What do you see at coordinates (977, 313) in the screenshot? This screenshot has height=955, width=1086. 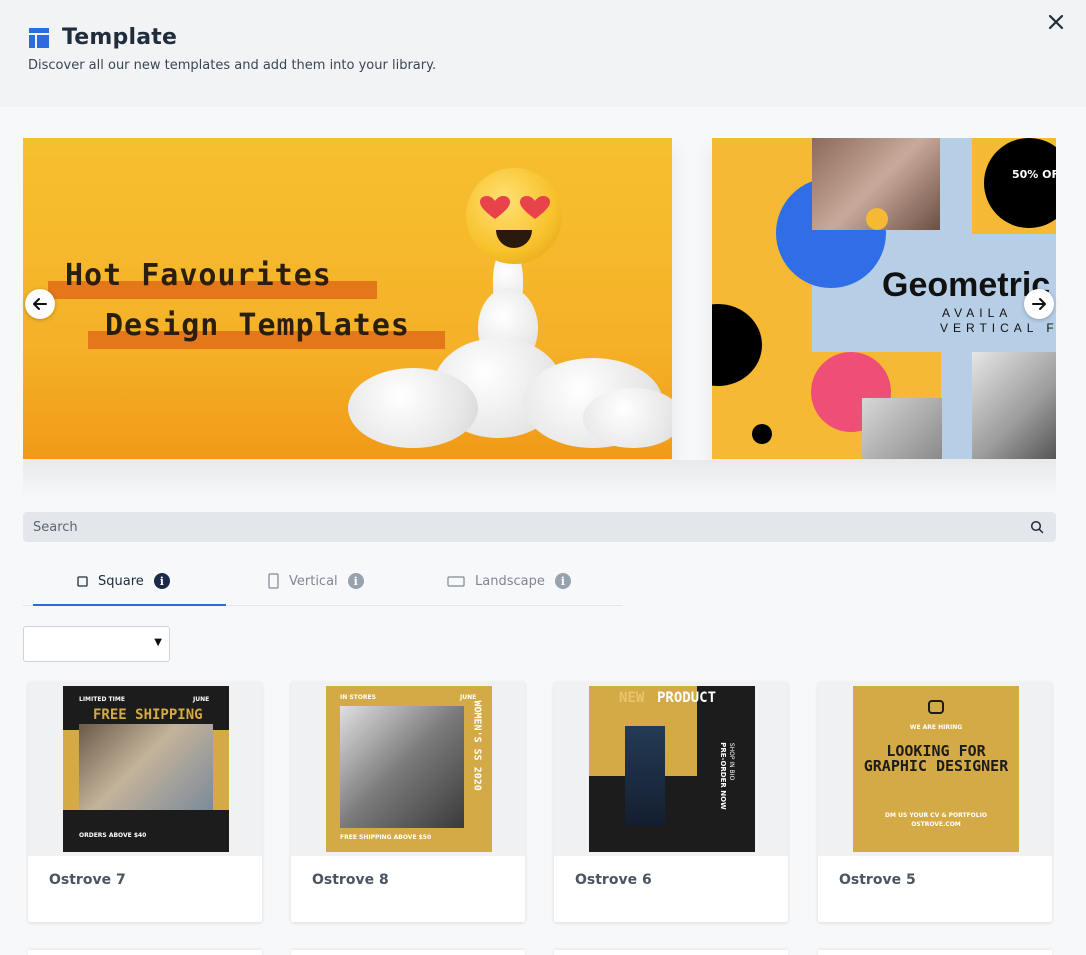 I see `slide-subline: AVAILA` at bounding box center [977, 313].